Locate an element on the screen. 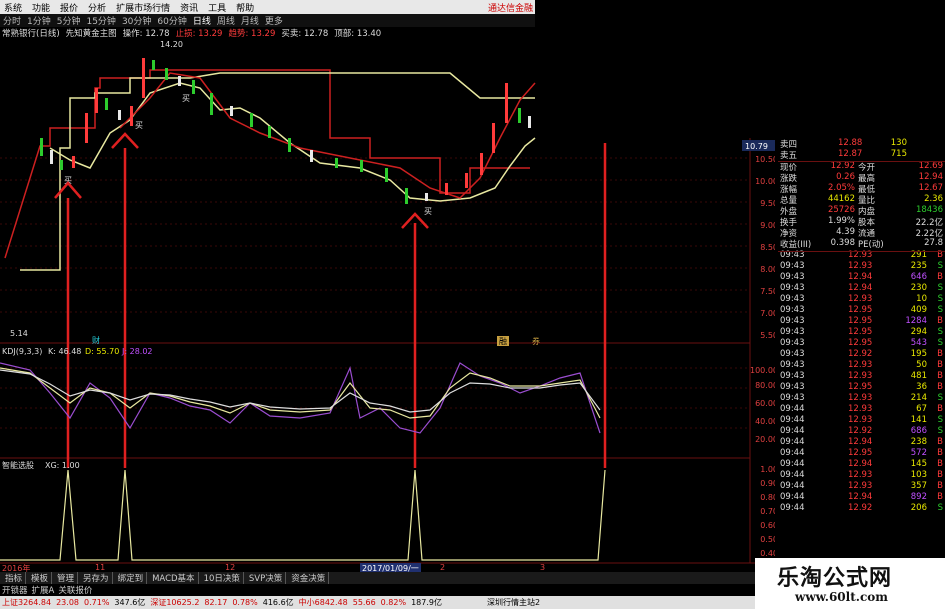 The height and width of the screenshot is (609, 945). price-tick: 9.00 is located at coordinates (767, 225).